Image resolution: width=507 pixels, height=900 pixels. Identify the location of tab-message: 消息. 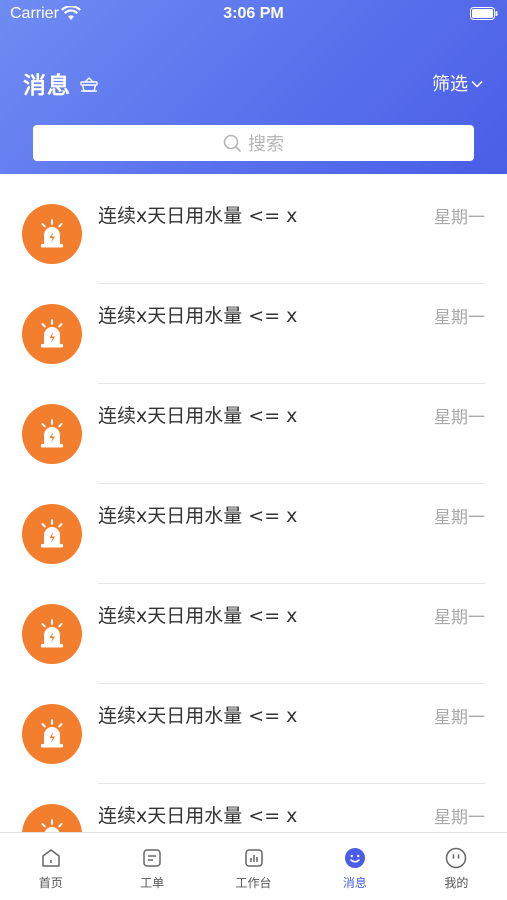
(354, 866).